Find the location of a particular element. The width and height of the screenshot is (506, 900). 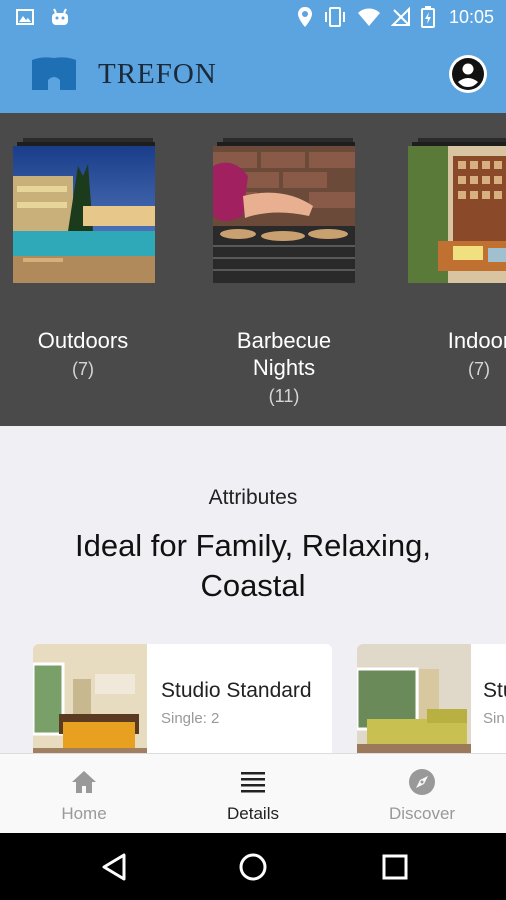

battery-icon is located at coordinates (427, 17).